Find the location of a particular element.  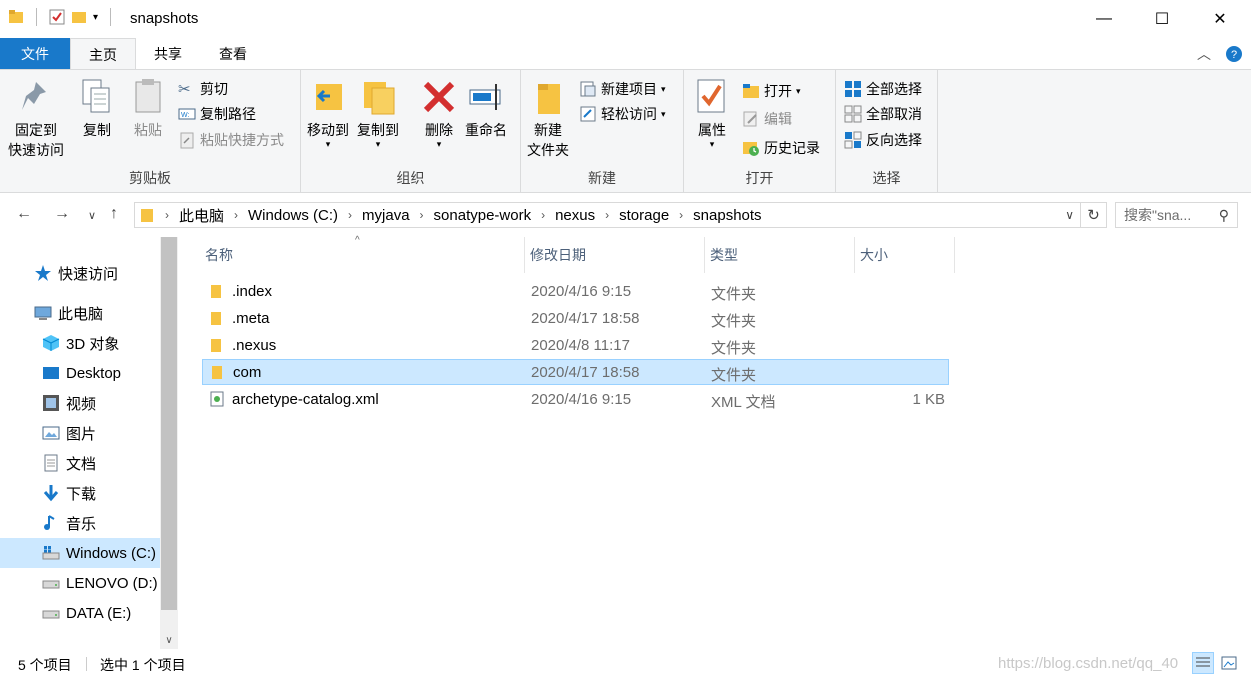

address-dropdown-icon: ∨ is located at coordinates (1069, 215).